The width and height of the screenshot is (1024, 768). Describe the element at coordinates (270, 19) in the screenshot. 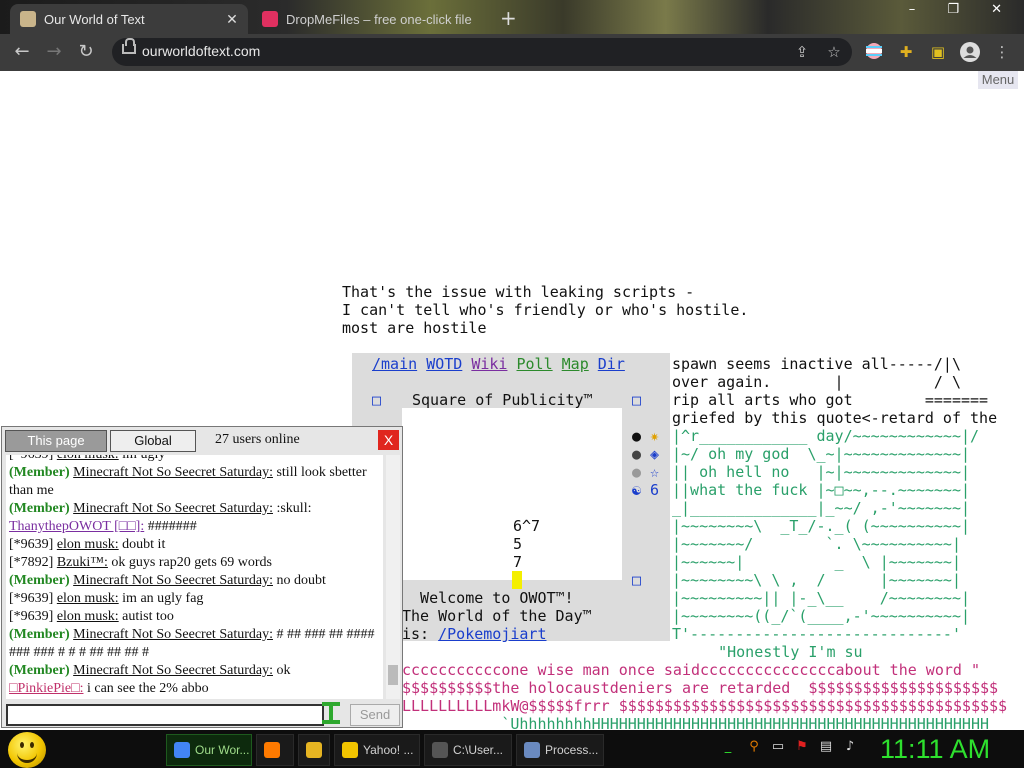

I see `dropmefiles-favicon-icon` at that location.